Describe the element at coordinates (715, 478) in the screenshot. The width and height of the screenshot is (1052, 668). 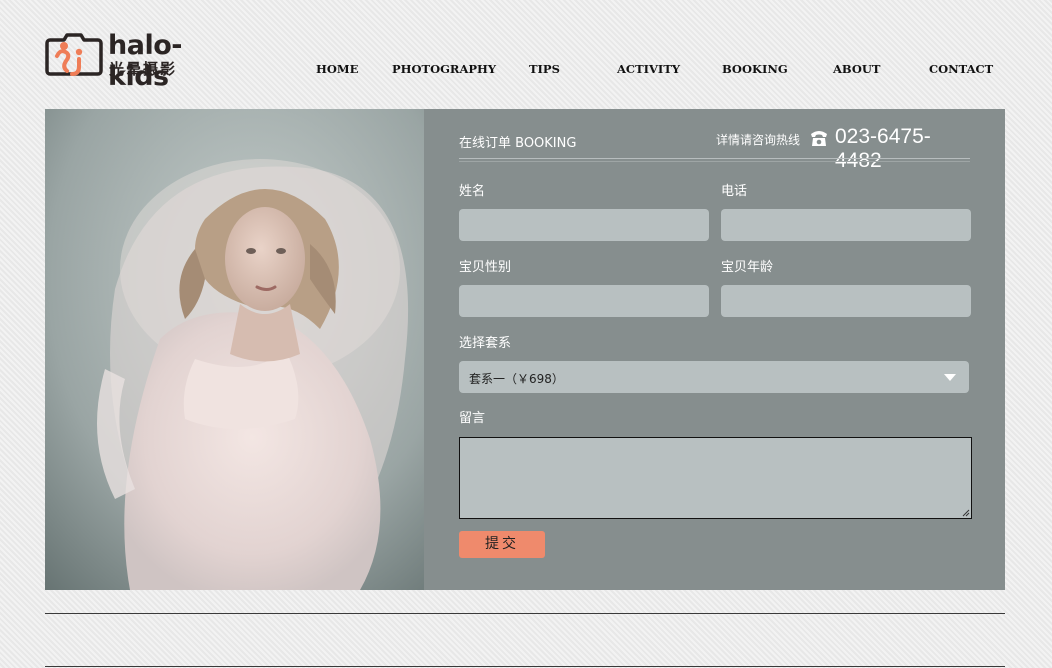
I see `message-textarea` at that location.